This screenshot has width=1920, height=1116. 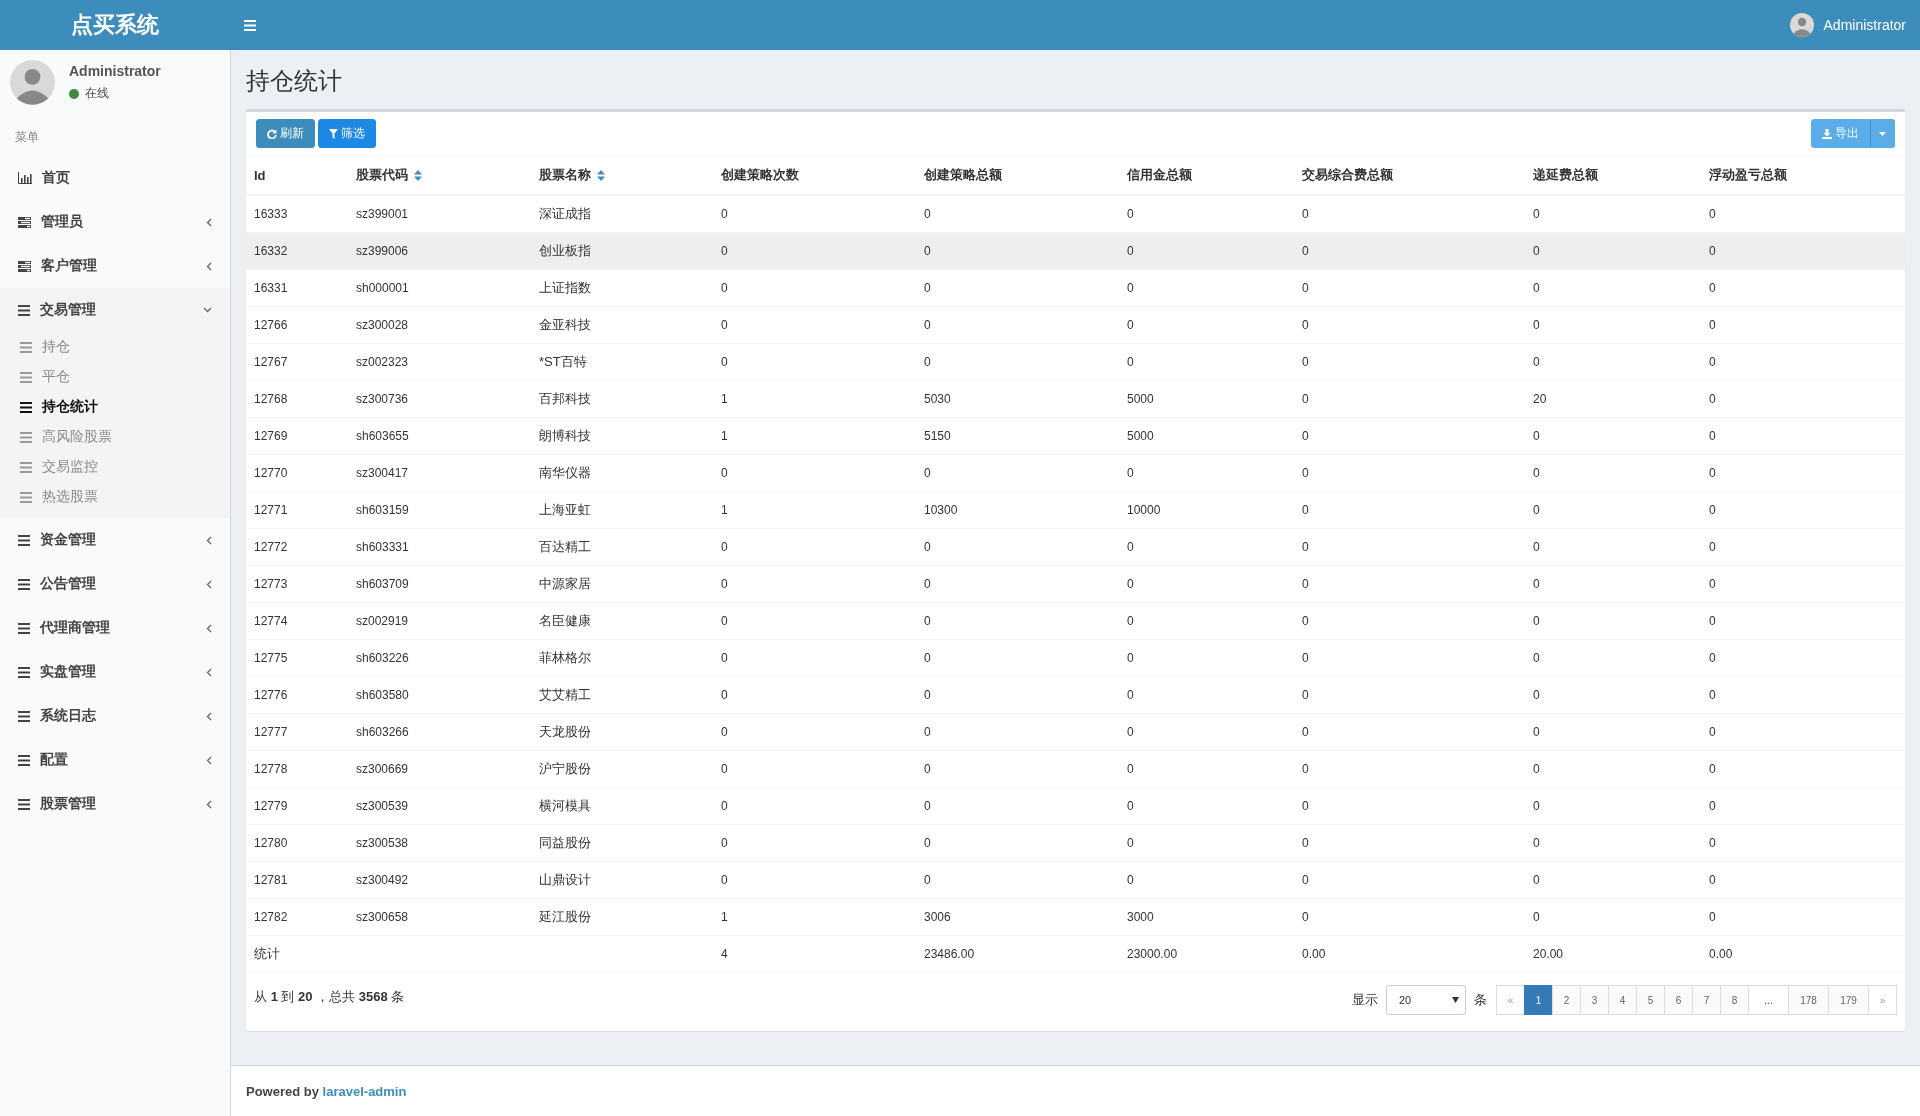 I want to click on sidebar-subitem: 交易监控, so click(x=115, y=467).